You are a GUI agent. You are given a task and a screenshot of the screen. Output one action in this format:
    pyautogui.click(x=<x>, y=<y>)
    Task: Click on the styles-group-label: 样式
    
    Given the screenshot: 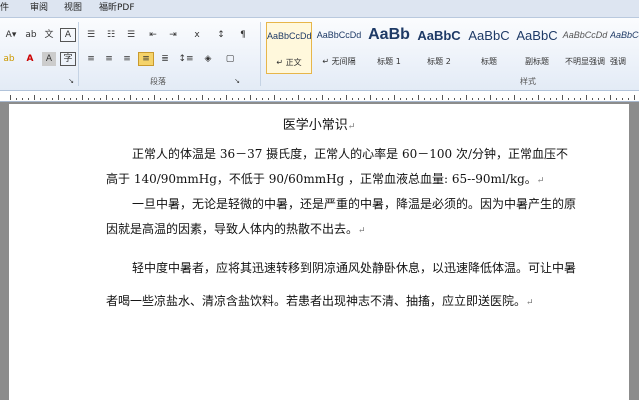 What is the action you would take?
    pyautogui.click(x=528, y=81)
    